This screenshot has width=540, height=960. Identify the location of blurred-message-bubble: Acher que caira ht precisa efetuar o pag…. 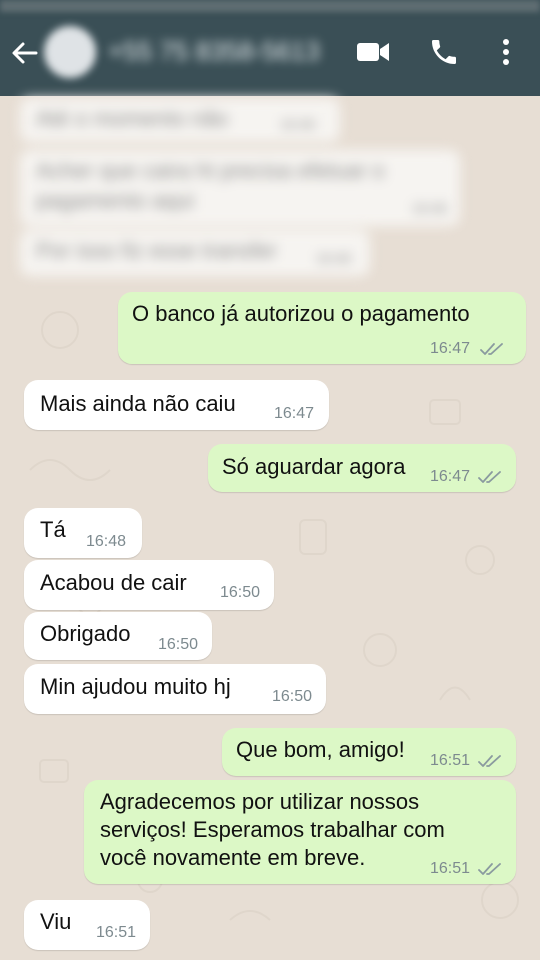
(240, 188).